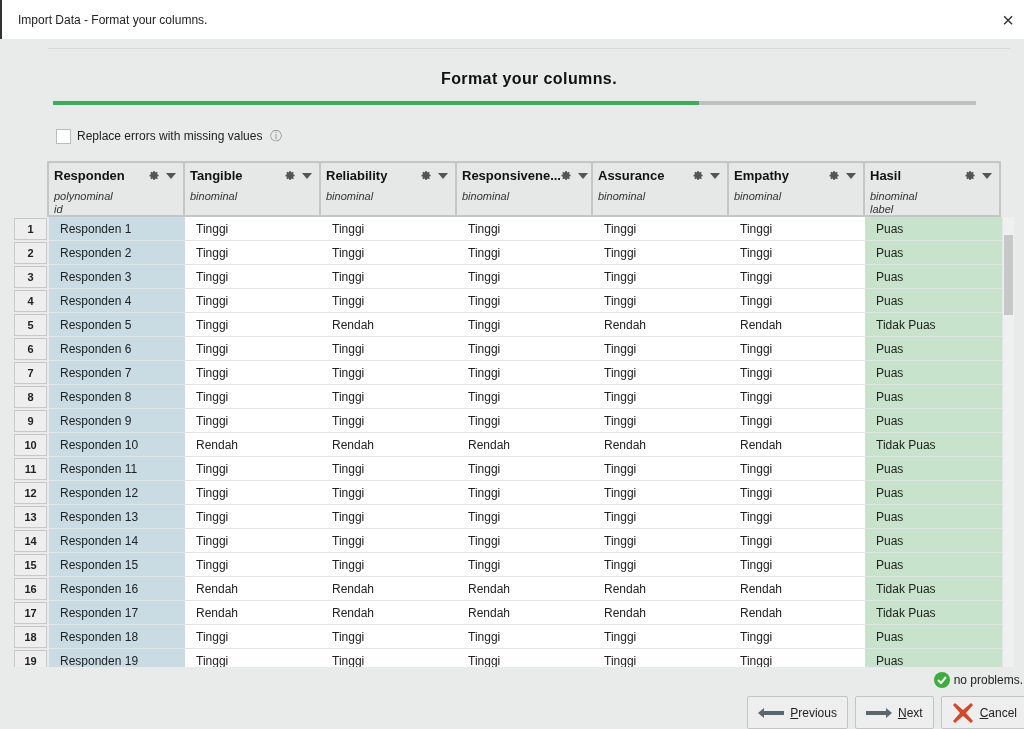 The image size is (1024, 729). Describe the element at coordinates (797, 712) in the screenshot. I see `previous-button: Previous` at that location.